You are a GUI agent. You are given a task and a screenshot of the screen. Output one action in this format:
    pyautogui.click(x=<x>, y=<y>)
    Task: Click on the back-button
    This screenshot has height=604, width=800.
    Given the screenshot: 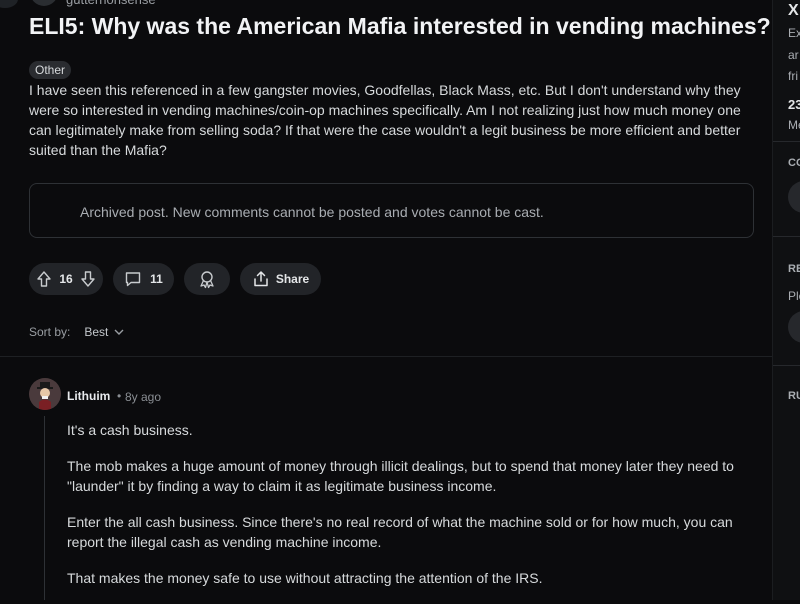 What is the action you would take?
    pyautogui.click(x=9, y=4)
    